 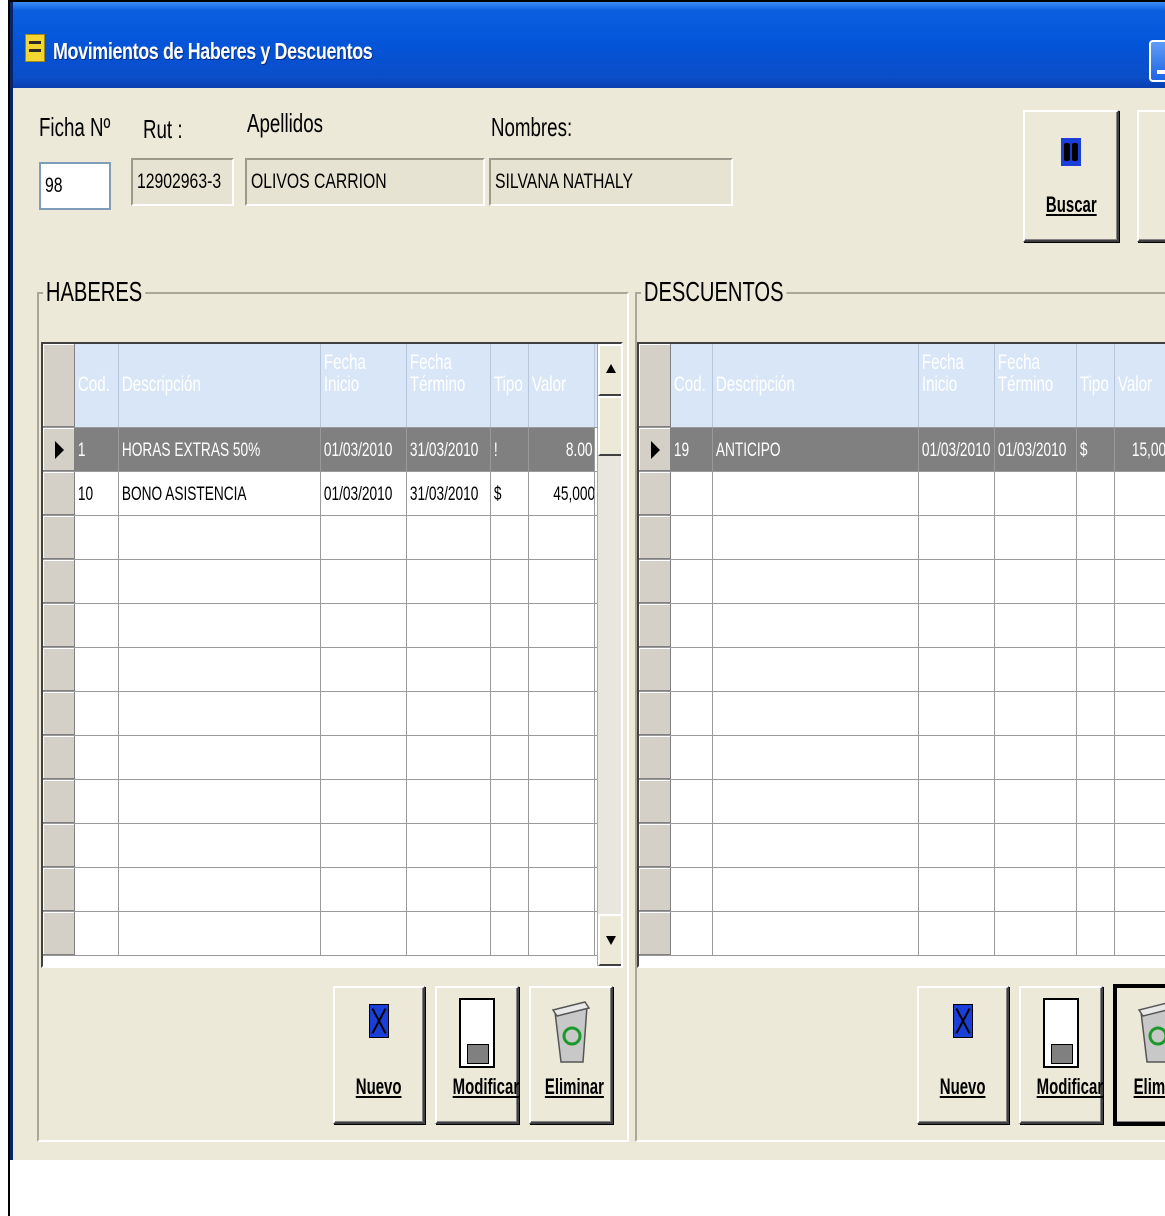 I want to click on title-bar: Movimientos de Haberes y Descuentos, so click(x=589, y=45).